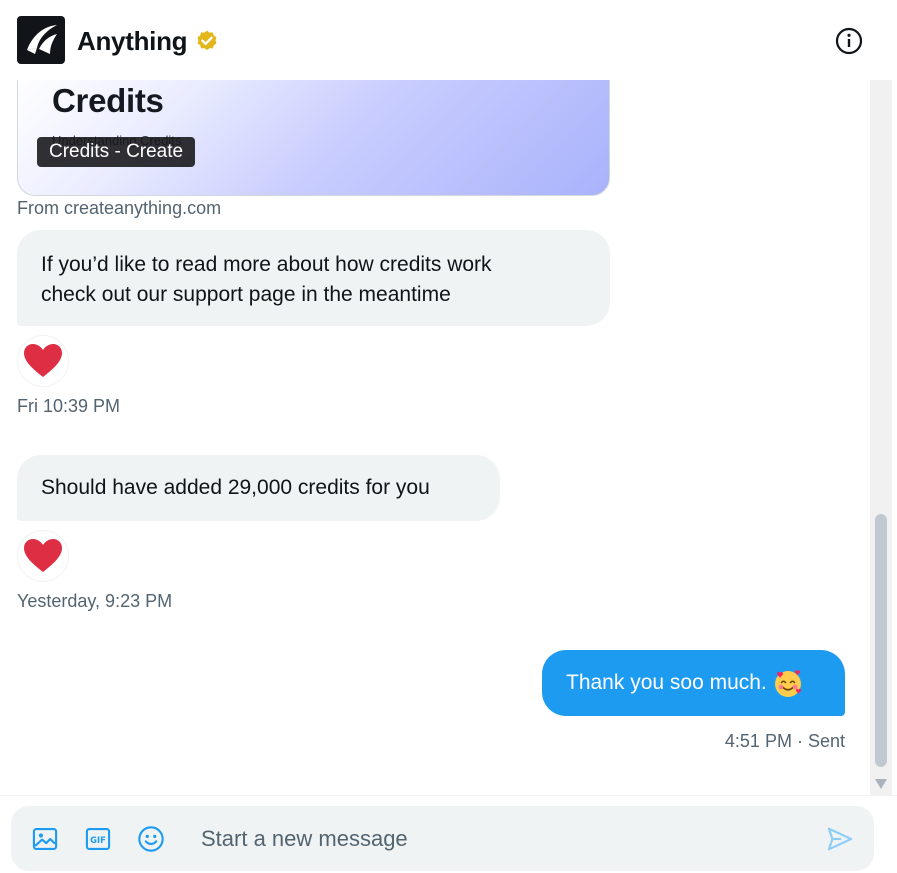 This screenshot has width=897, height=873. What do you see at coordinates (881, 640) in the screenshot?
I see `scrollbar-thumb` at bounding box center [881, 640].